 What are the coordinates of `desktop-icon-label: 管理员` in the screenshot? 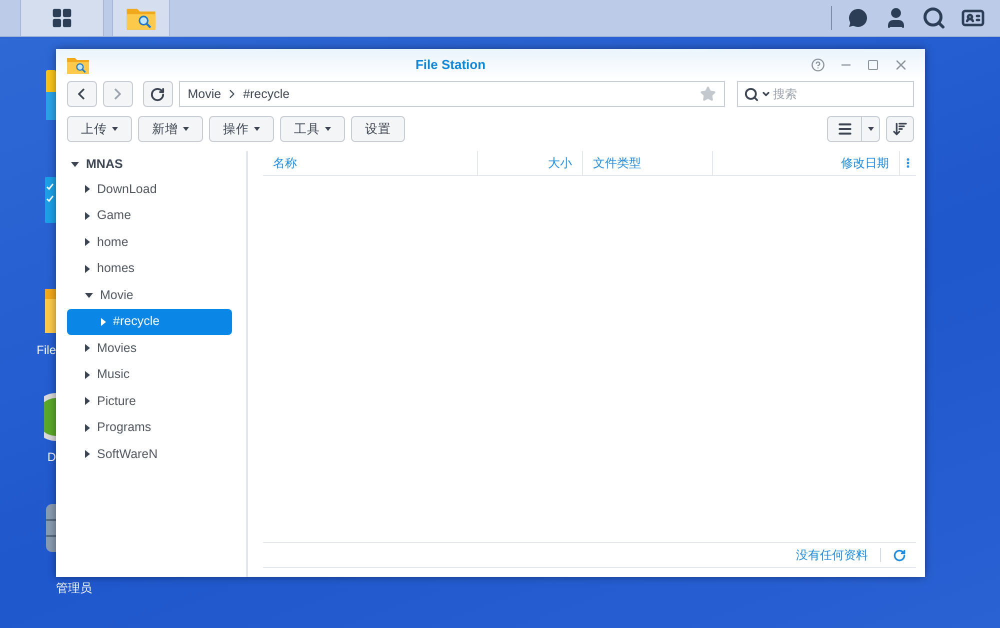 It's located at (74, 588).